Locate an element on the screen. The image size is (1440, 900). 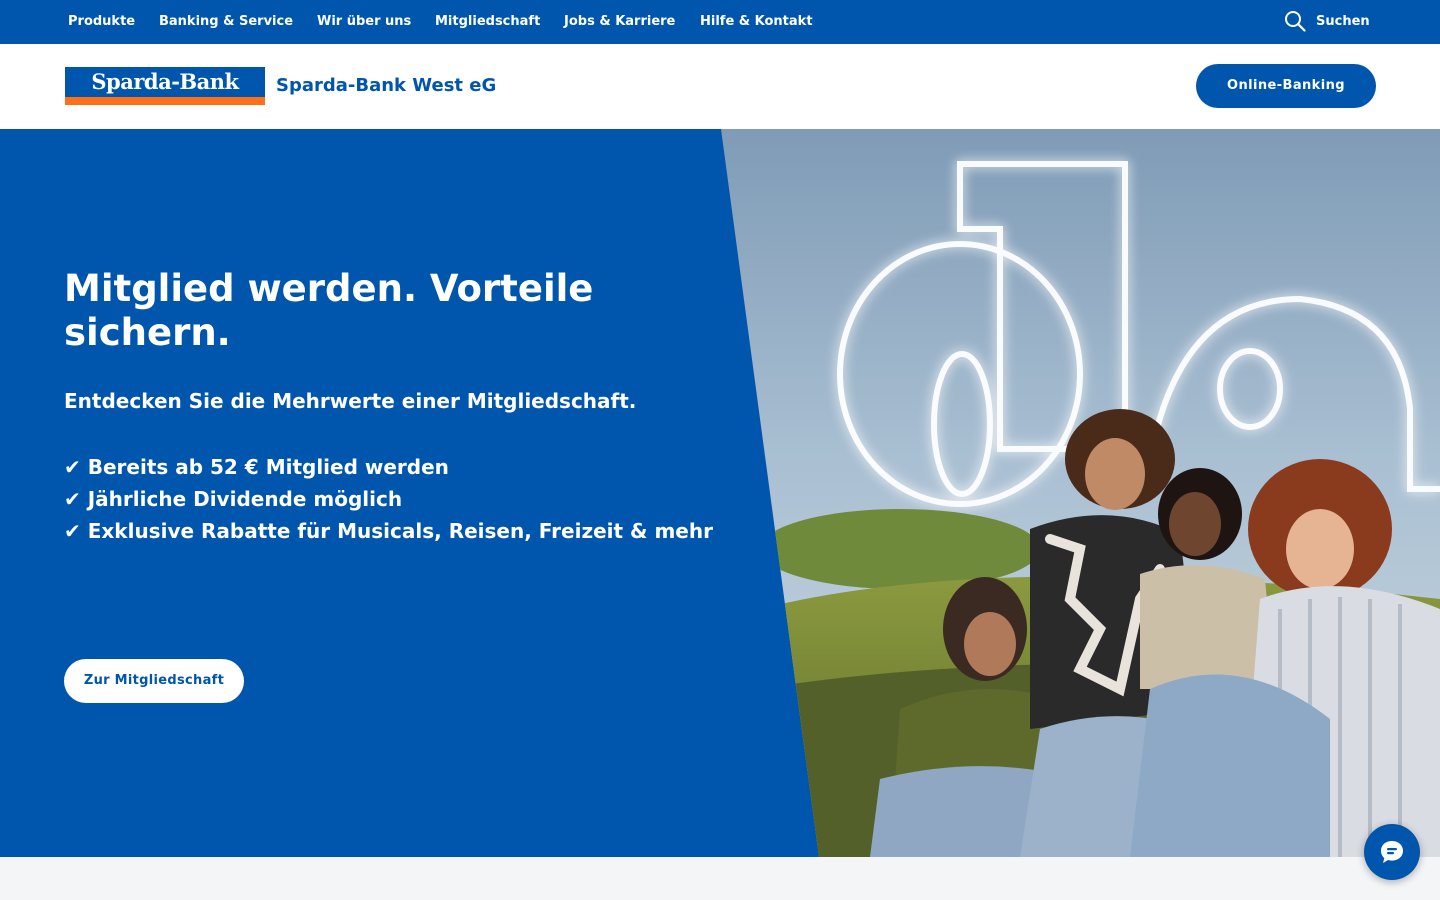
bank-name: Sparda-Bank West eG is located at coordinates (386, 85).